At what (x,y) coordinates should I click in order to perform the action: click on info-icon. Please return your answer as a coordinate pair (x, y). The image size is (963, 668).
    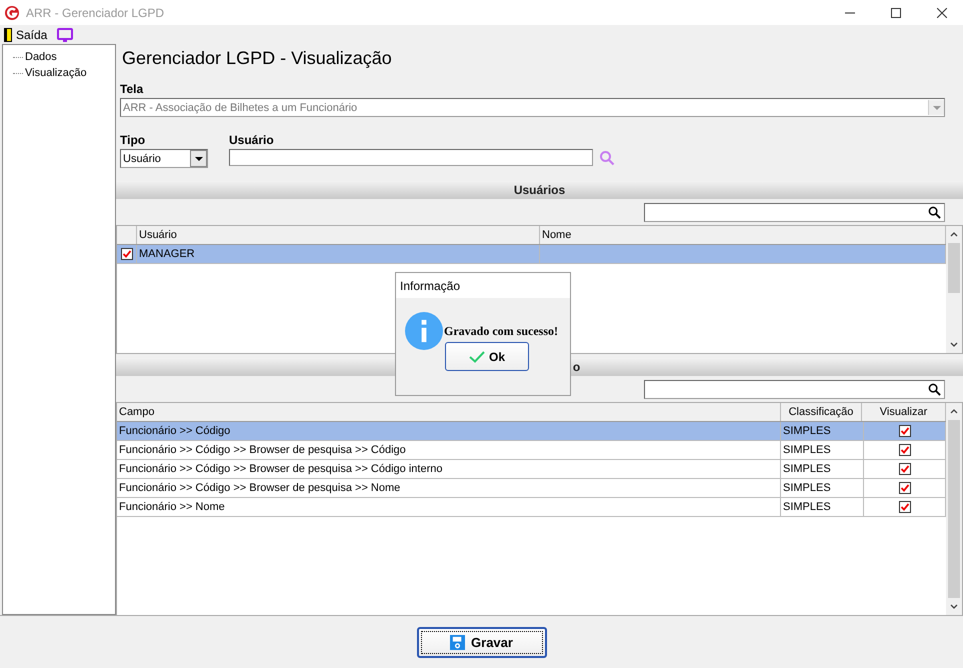
    Looking at the image, I should click on (424, 331).